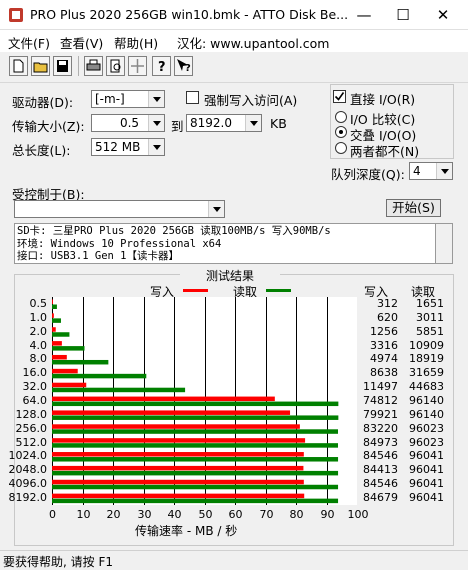 This screenshot has width=468, height=570. I want to click on y-tick-label: 16.0, so click(35, 373).